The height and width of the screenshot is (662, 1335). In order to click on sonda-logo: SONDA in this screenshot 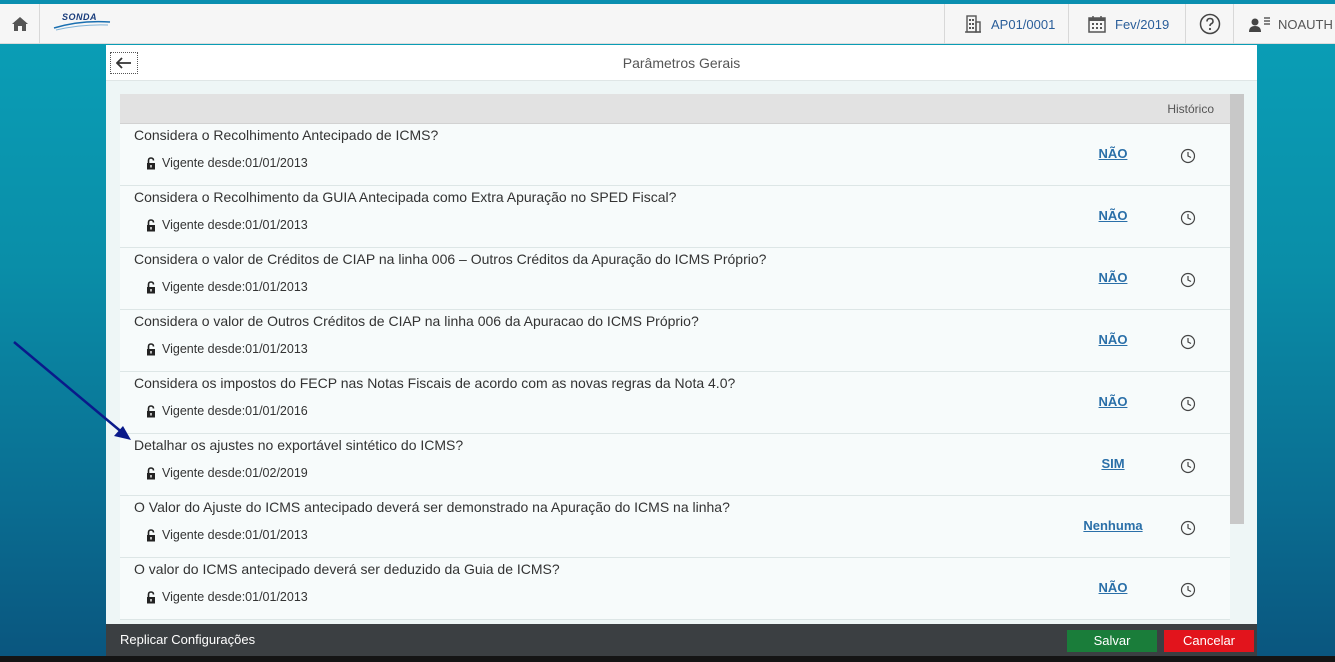, I will do `click(82, 24)`.